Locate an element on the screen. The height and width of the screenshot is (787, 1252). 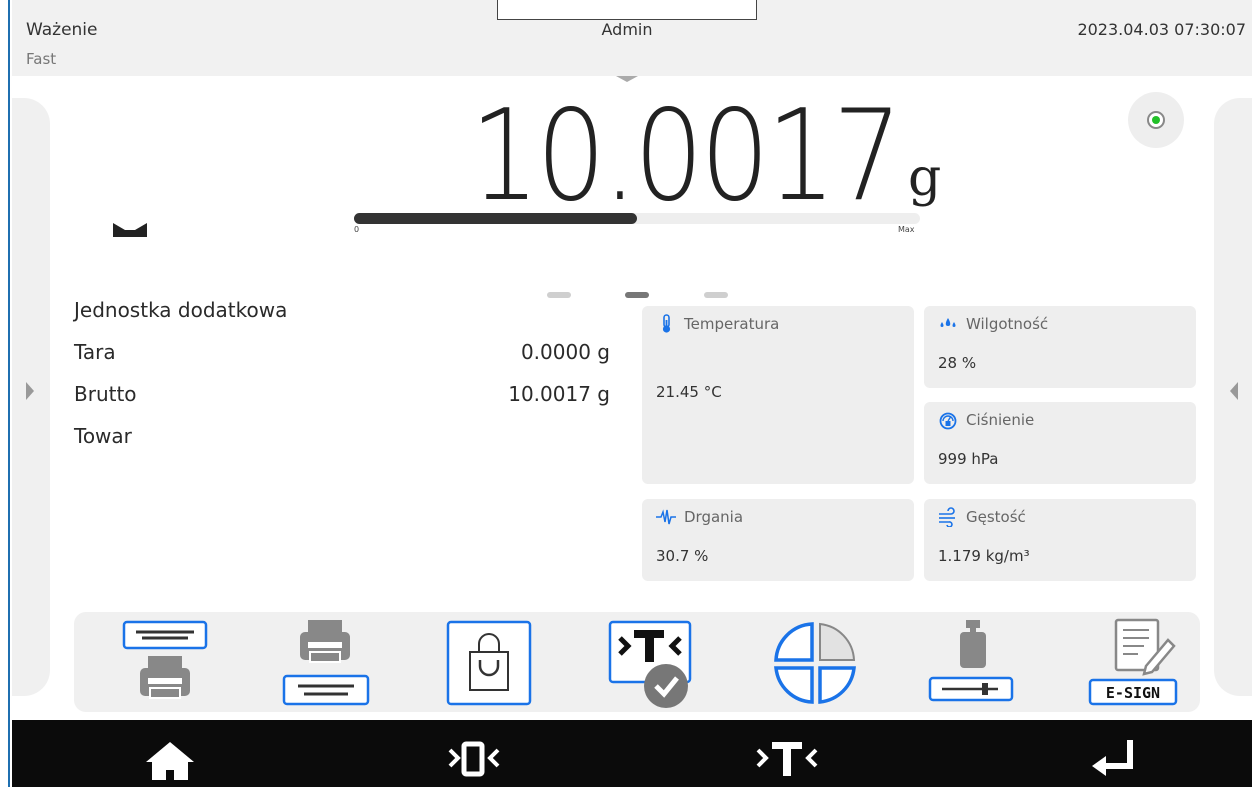
footer-print-button is located at coordinates (328, 662).